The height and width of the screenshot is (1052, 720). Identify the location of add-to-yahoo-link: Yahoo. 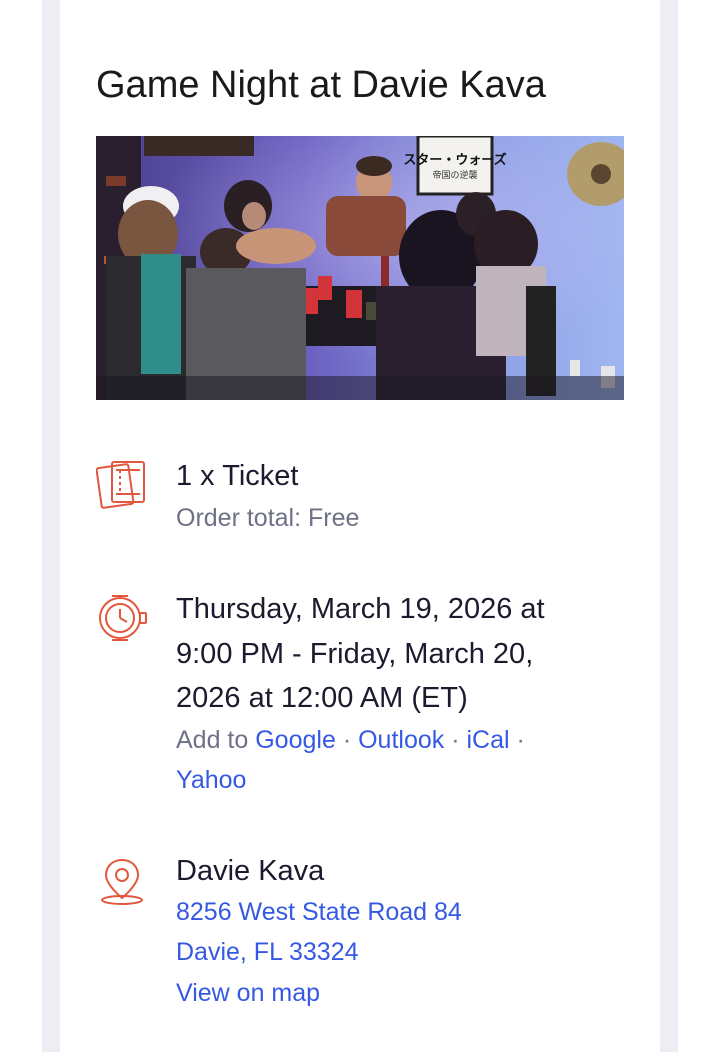
(211, 780).